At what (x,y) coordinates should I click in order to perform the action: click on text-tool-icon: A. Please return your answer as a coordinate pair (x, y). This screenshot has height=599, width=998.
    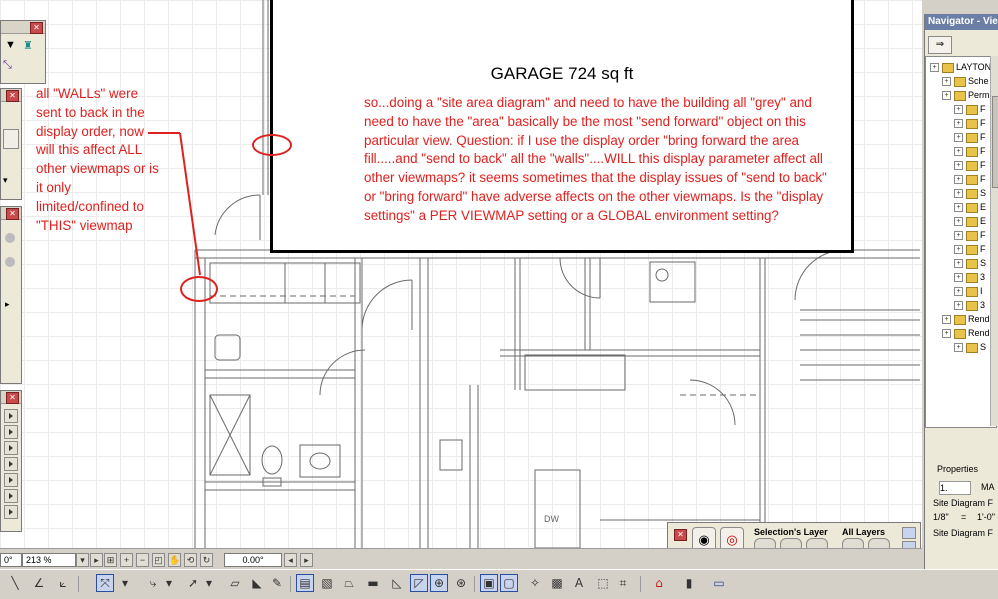
    Looking at the image, I should click on (579, 583).